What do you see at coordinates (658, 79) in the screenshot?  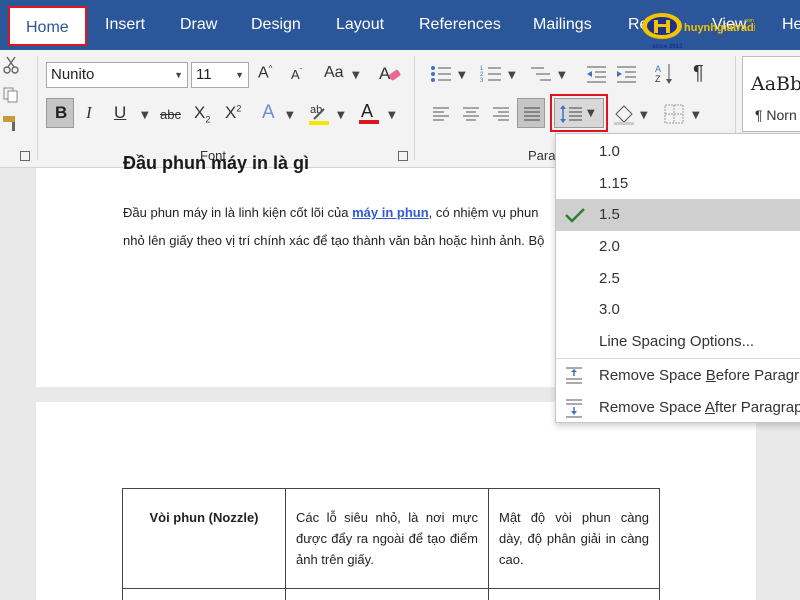 I see `svg-text: Z` at bounding box center [658, 79].